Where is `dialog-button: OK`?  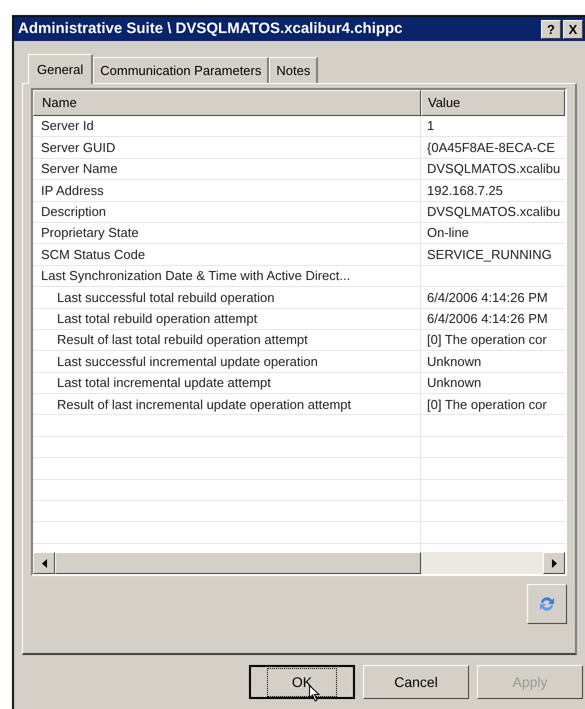 dialog-button: OK is located at coordinates (302, 682).